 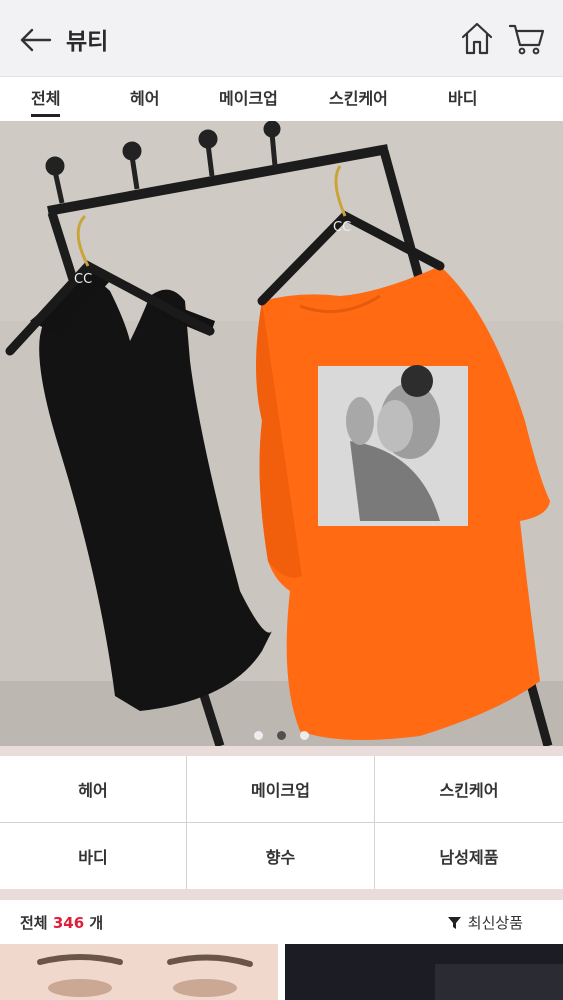 I want to click on tab-skincare: 스킨케어, so click(x=358, y=97).